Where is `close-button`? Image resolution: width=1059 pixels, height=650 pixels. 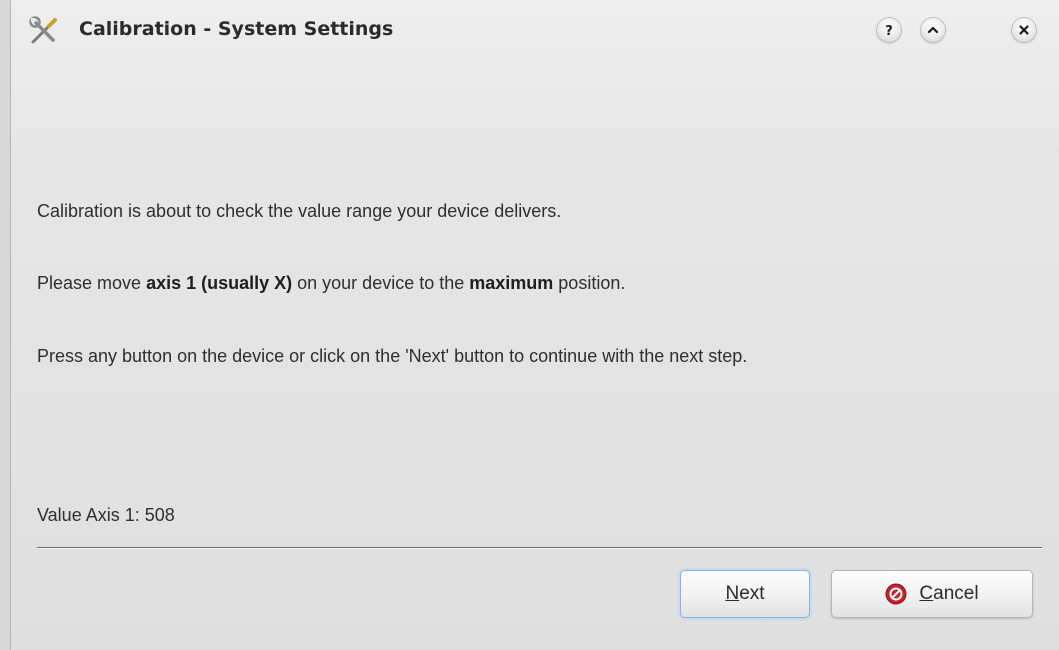 close-button is located at coordinates (1024, 30).